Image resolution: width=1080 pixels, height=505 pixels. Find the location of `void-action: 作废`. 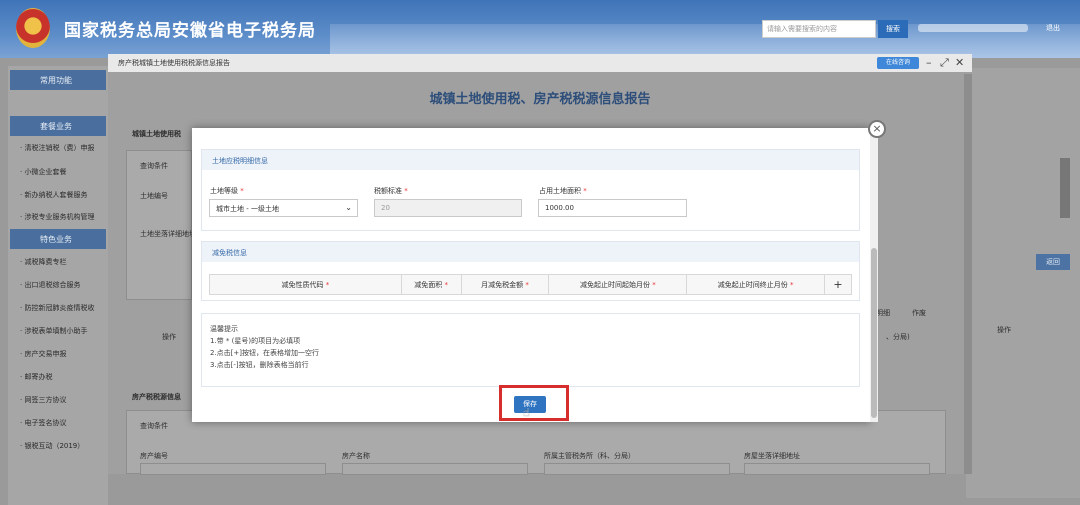

void-action: 作废 is located at coordinates (919, 313).